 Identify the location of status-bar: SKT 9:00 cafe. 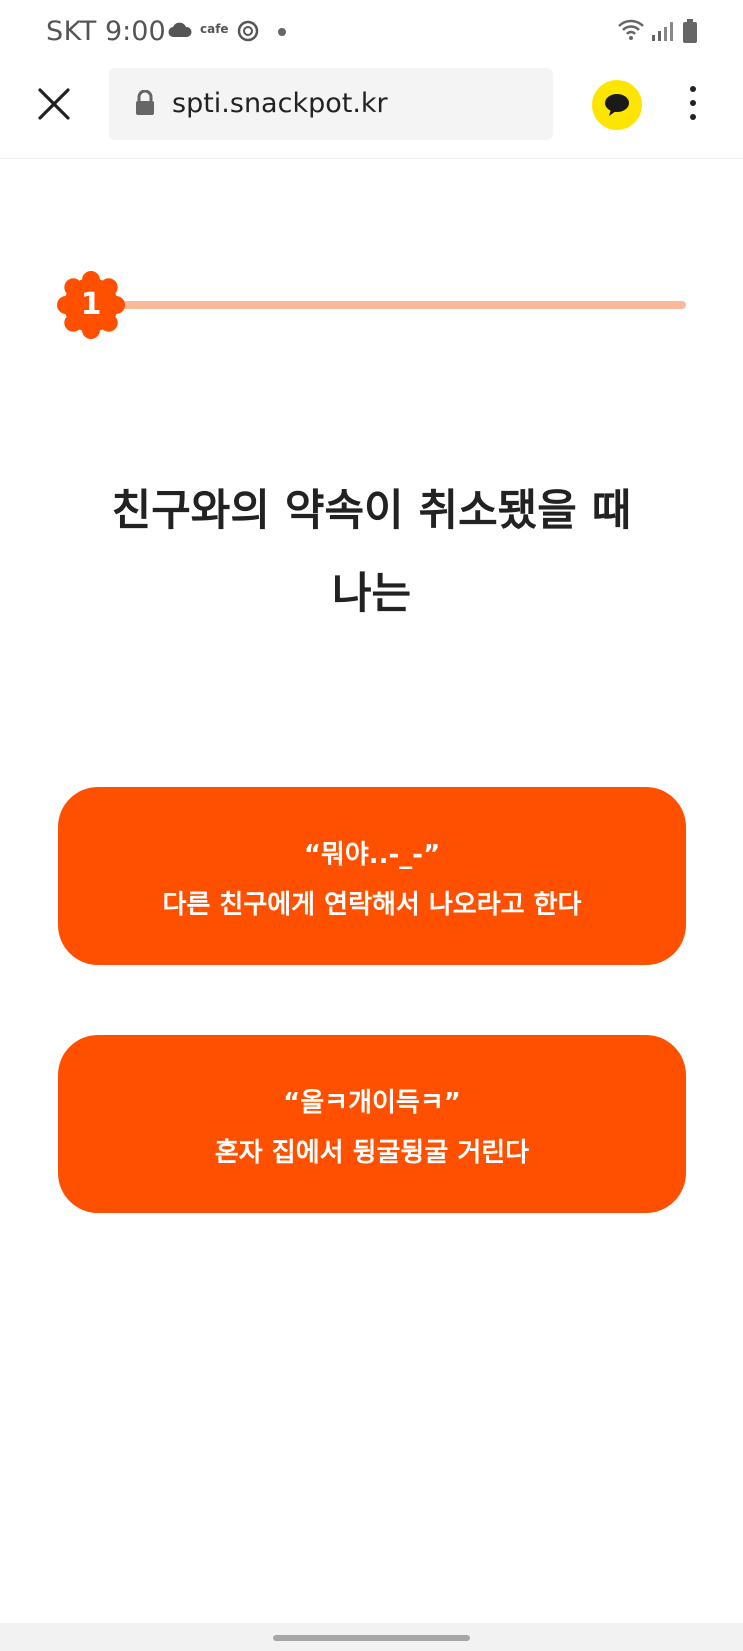
(371, 32).